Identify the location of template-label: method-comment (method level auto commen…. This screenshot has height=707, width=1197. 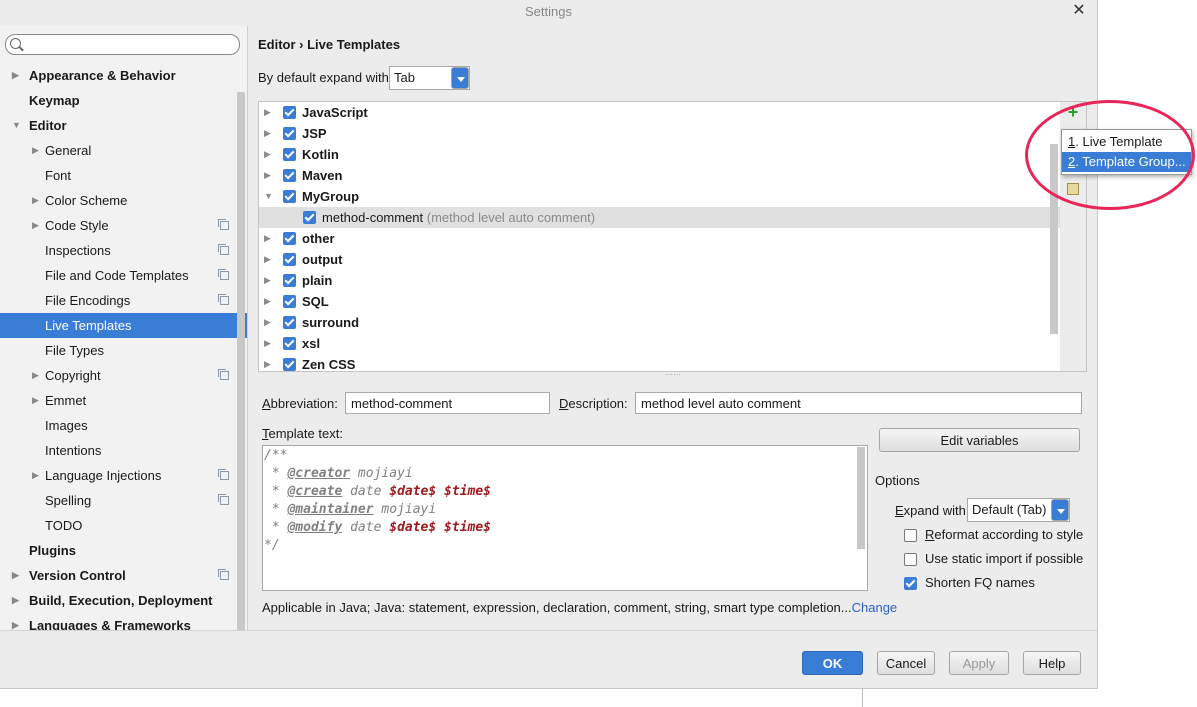
(459, 217).